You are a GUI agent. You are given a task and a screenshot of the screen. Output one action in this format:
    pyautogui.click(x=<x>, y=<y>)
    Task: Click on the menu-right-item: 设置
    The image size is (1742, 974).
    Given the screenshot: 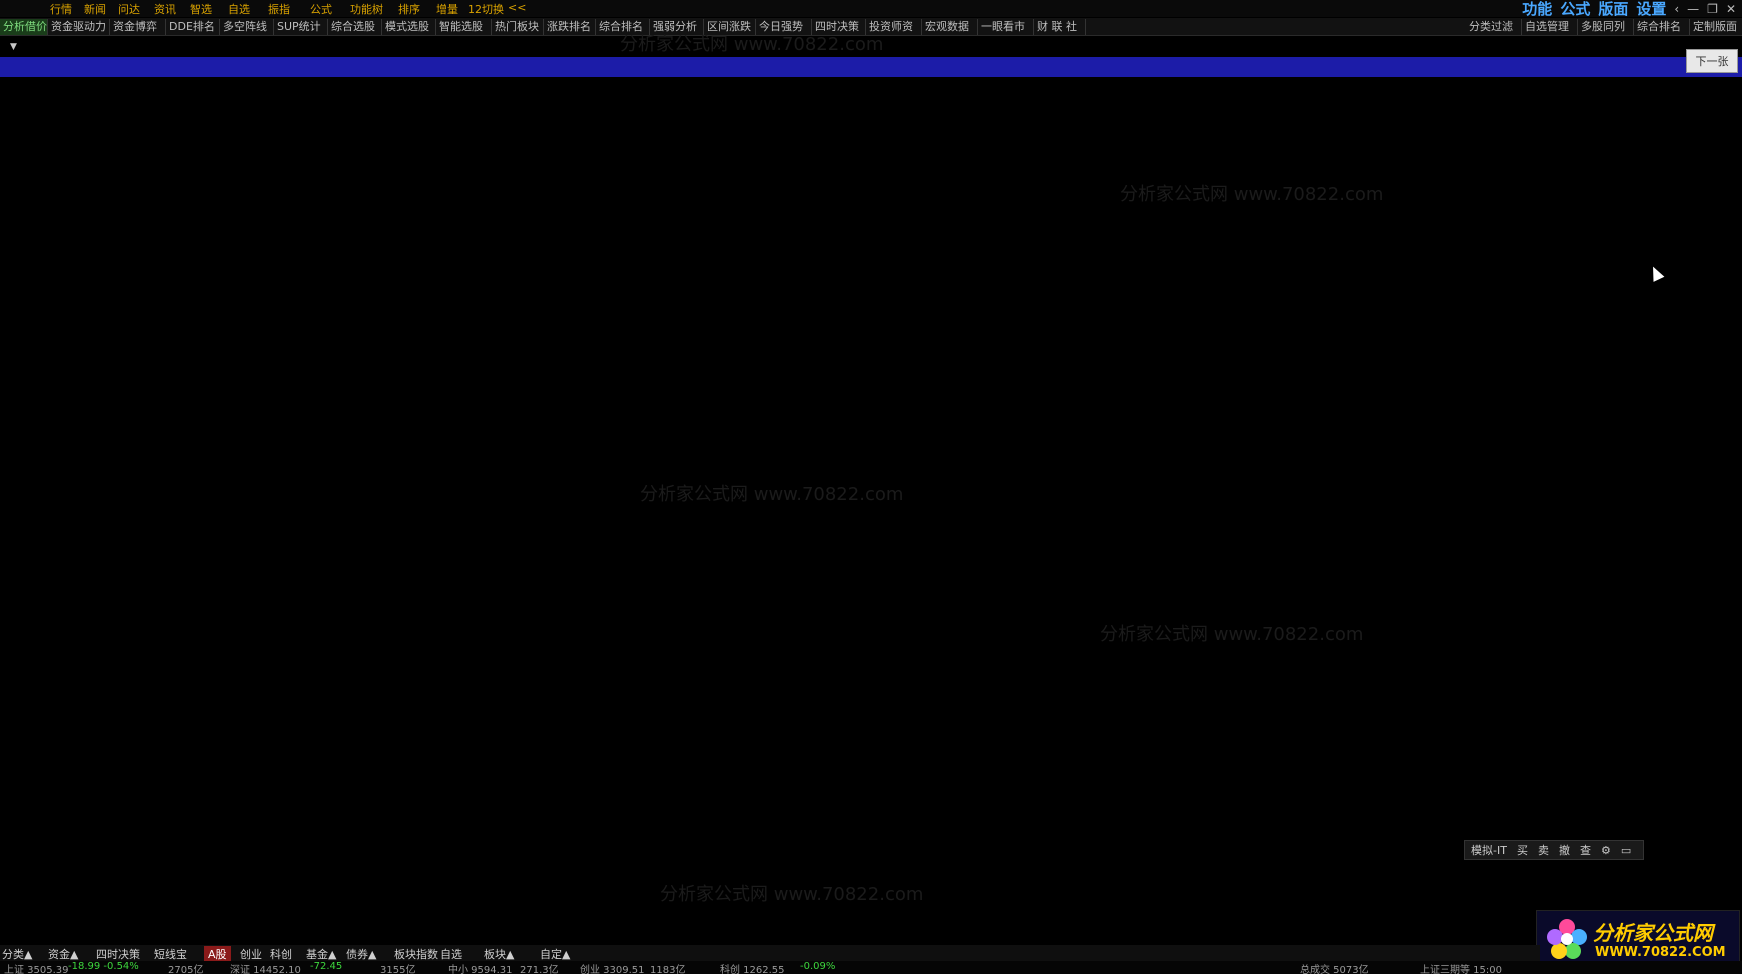 What is the action you would take?
    pyautogui.click(x=1651, y=9)
    